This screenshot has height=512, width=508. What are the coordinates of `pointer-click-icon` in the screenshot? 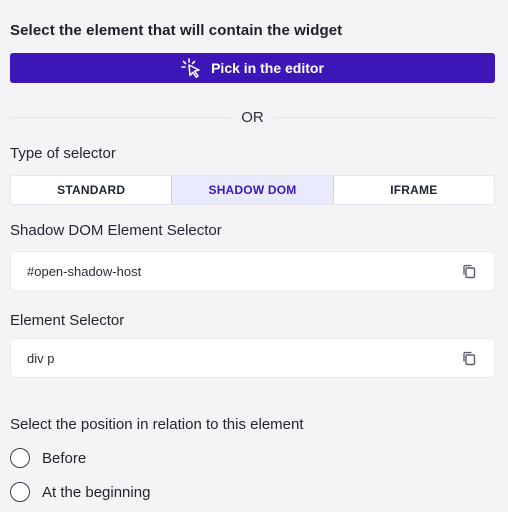 It's located at (192, 68).